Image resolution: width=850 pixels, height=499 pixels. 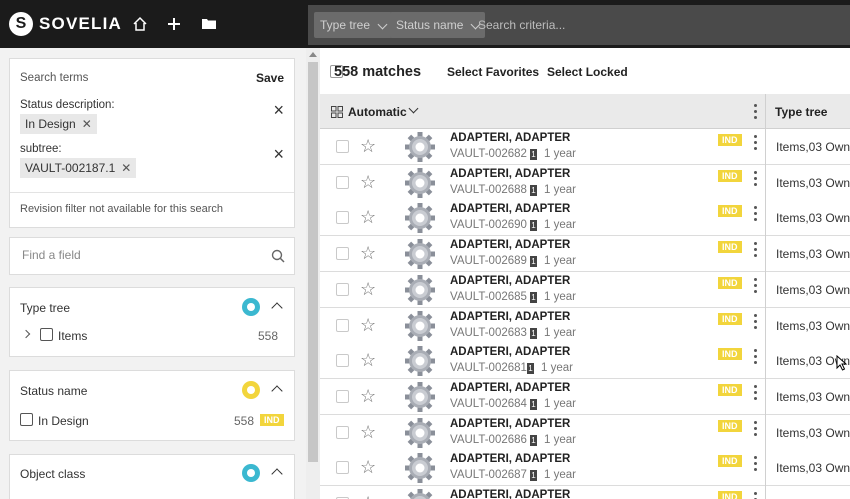 What do you see at coordinates (801, 112) in the screenshot?
I see `column-header-type-tree: Type tree` at bounding box center [801, 112].